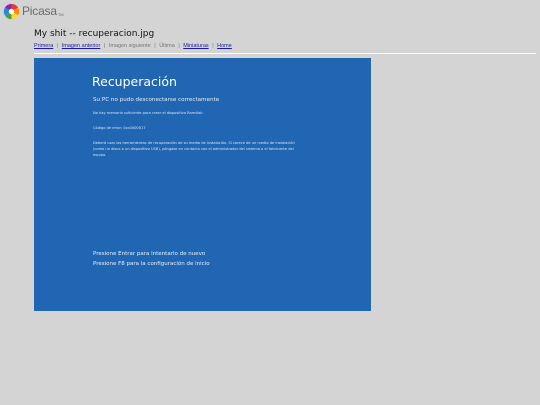 This screenshot has width=540, height=405. I want to click on header-divider, so click(285, 53).